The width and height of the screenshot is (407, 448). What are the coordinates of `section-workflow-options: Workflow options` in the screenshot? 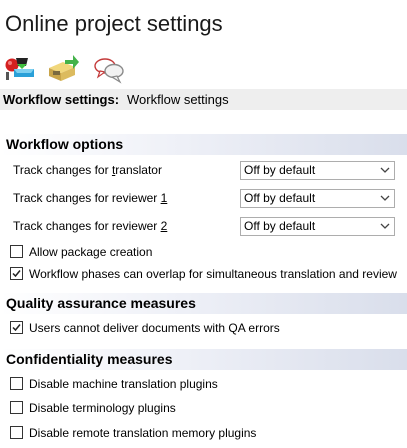 It's located at (203, 144).